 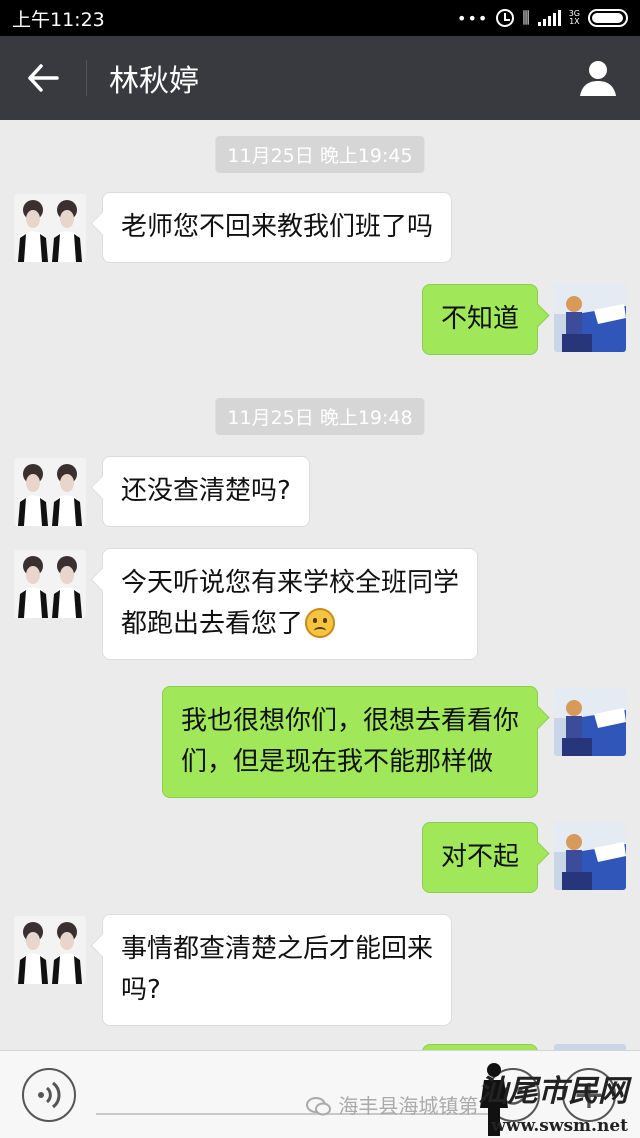 I want to click on received-message: 事情都查清楚之后才能回来 吗?, so click(x=277, y=970).